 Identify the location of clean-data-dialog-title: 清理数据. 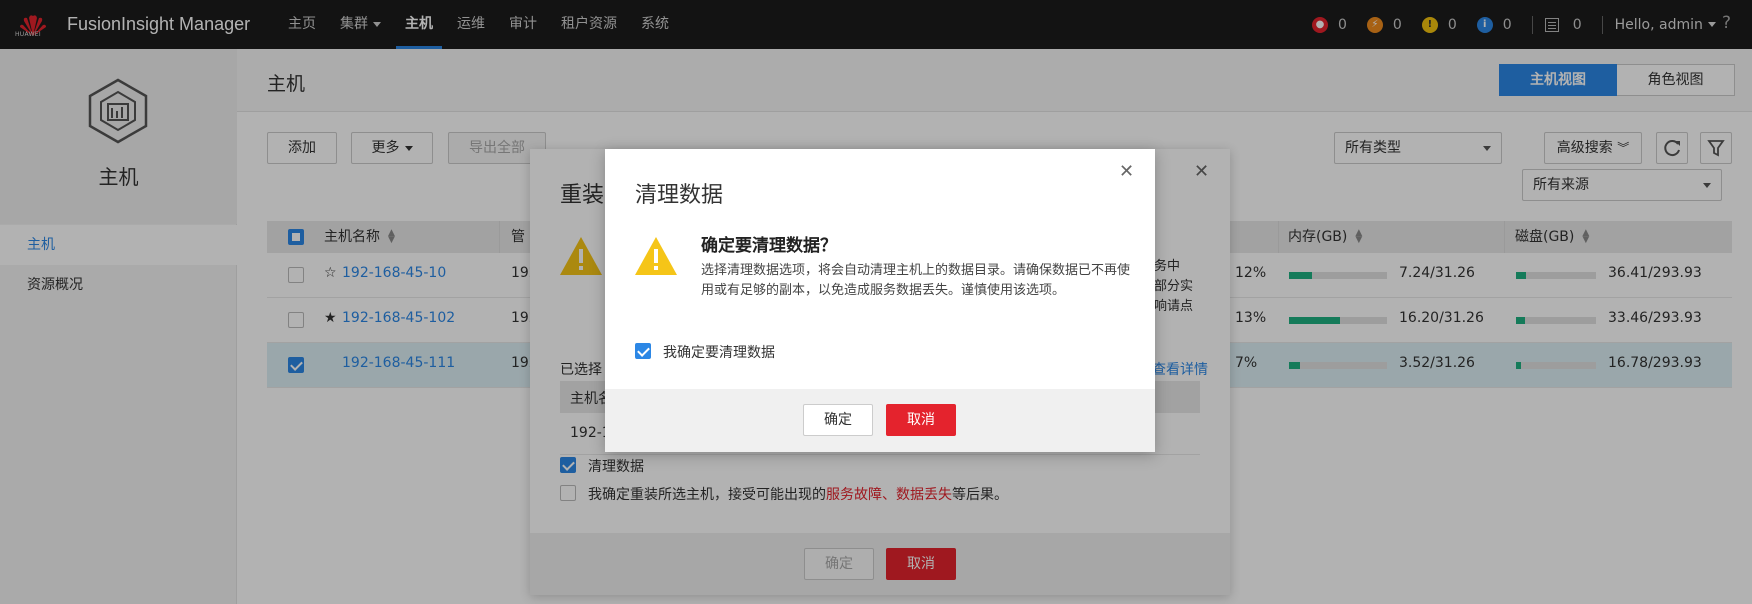
(679, 195).